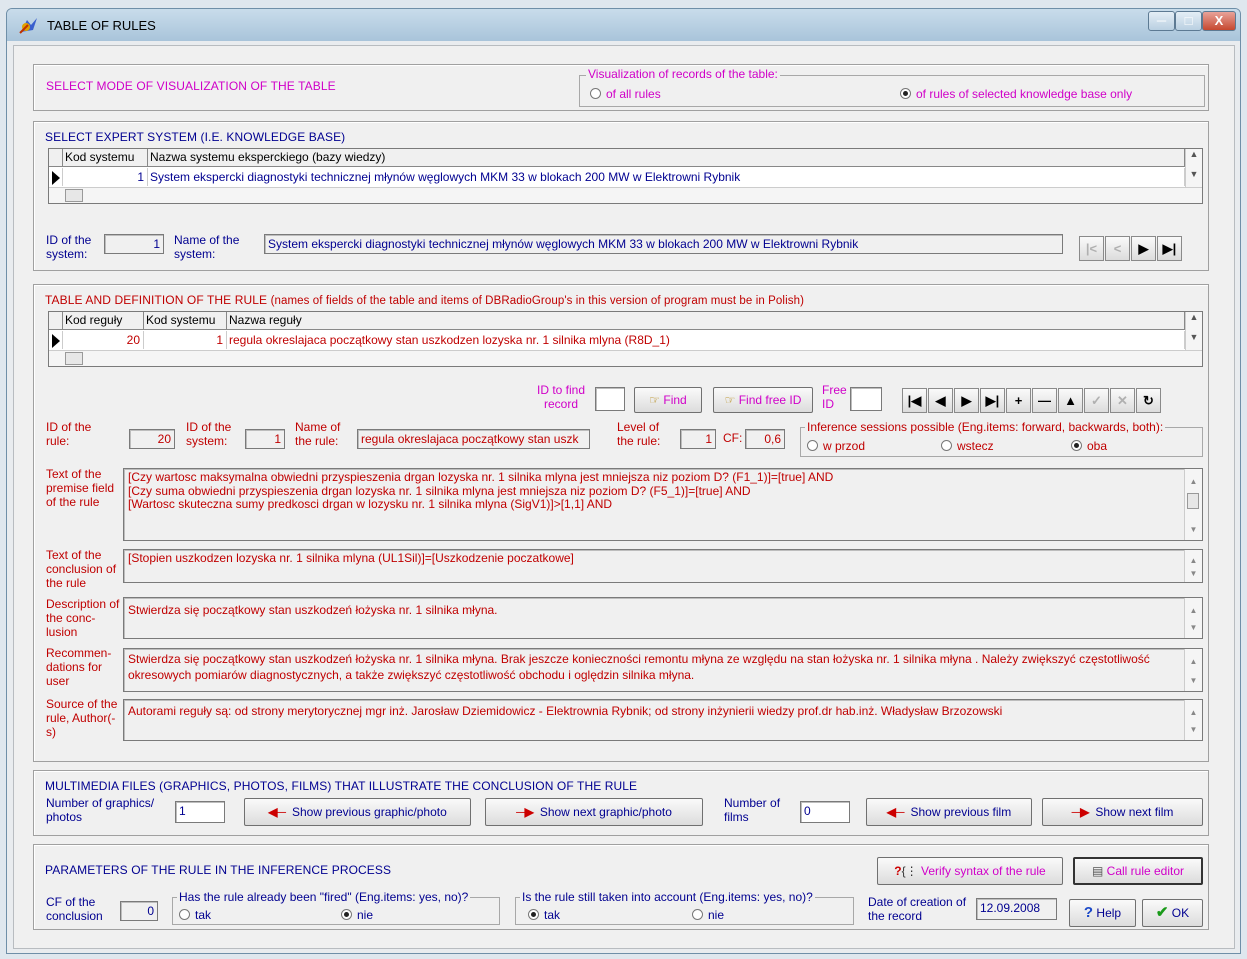 The width and height of the screenshot is (1247, 959). Describe the element at coordinates (1070, 400) in the screenshot. I see `nav-edit-icon: ▲` at that location.